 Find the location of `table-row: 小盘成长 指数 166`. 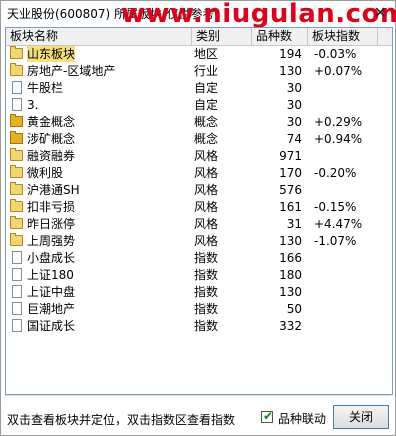

table-row: 小盘成长 指数 166 is located at coordinates (199, 258).